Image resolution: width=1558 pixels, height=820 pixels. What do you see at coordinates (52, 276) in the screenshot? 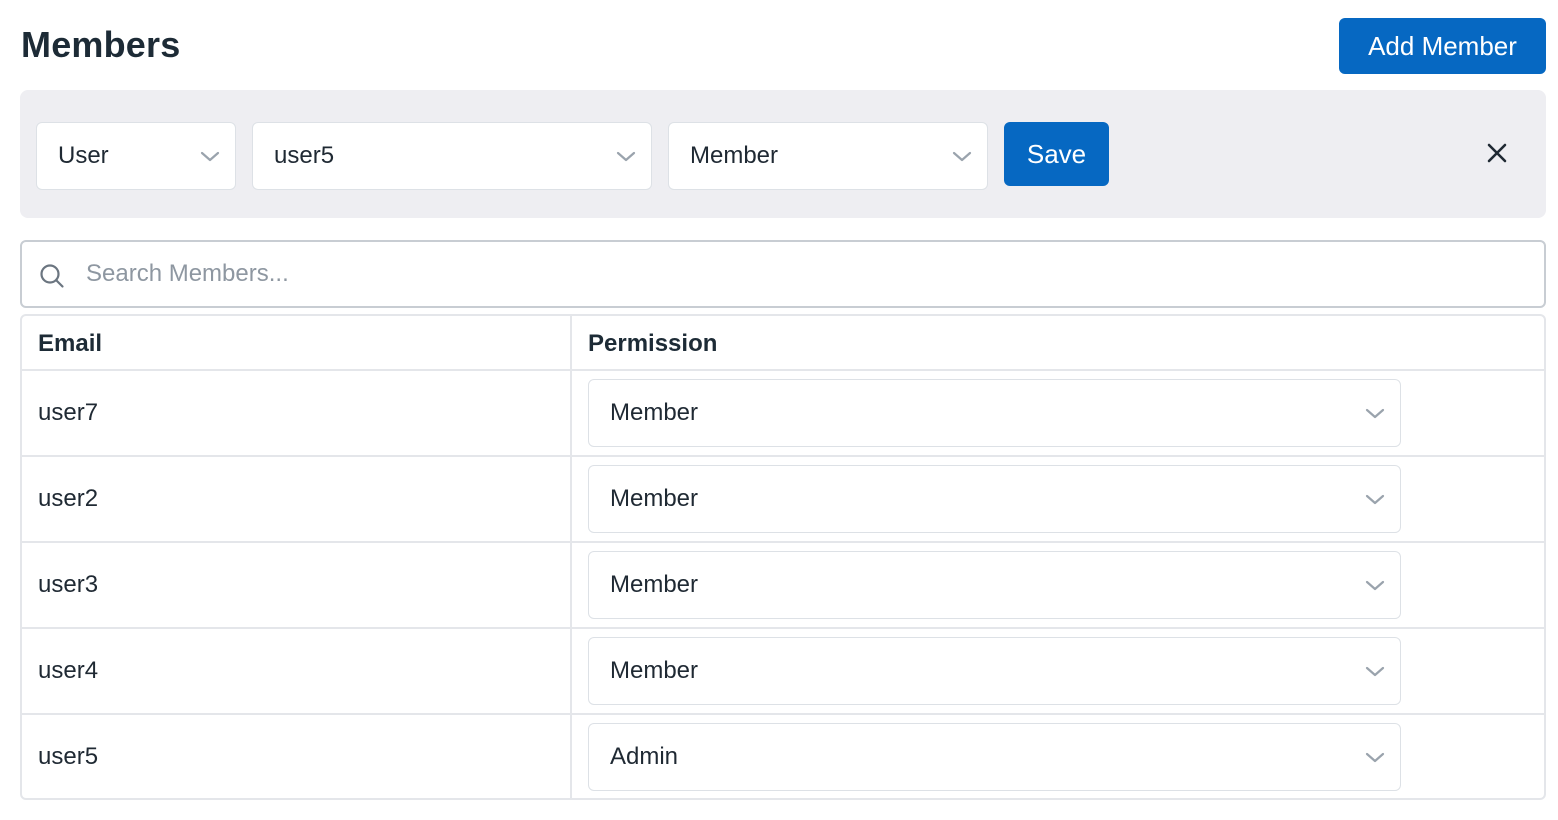
I see `search-icon` at bounding box center [52, 276].